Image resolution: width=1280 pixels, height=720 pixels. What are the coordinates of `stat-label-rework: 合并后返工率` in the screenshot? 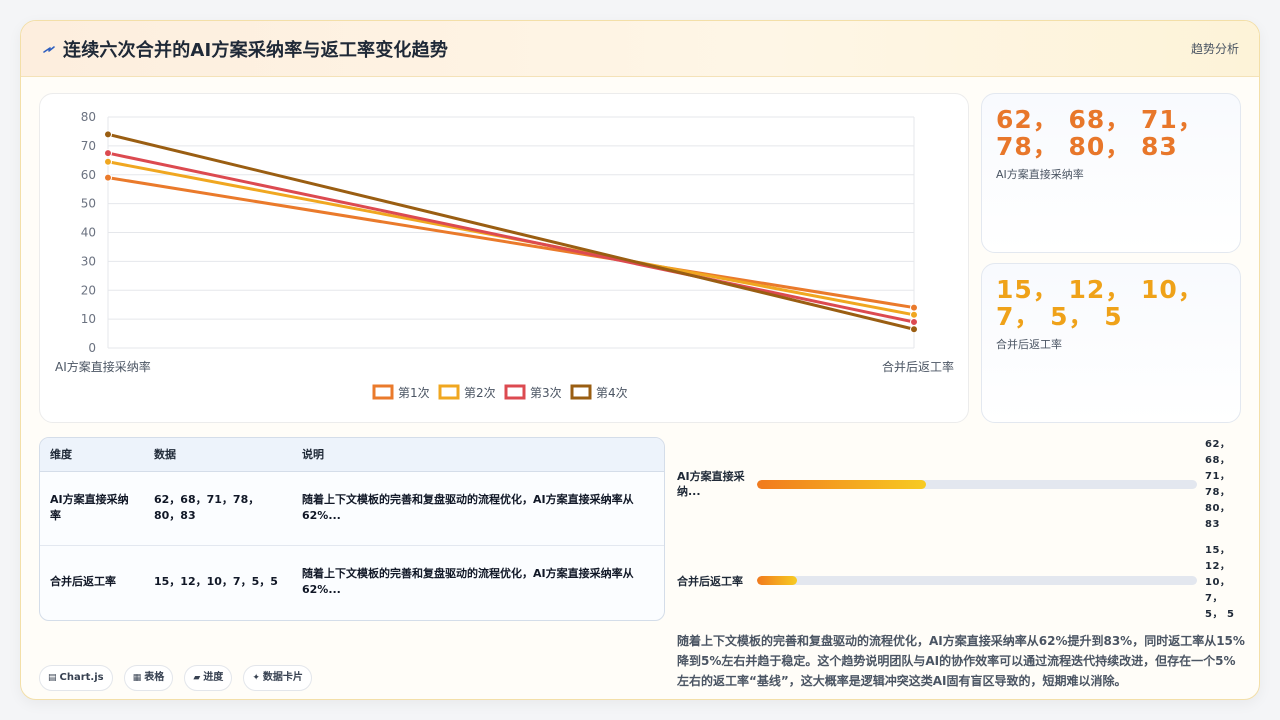 It's located at (1029, 344).